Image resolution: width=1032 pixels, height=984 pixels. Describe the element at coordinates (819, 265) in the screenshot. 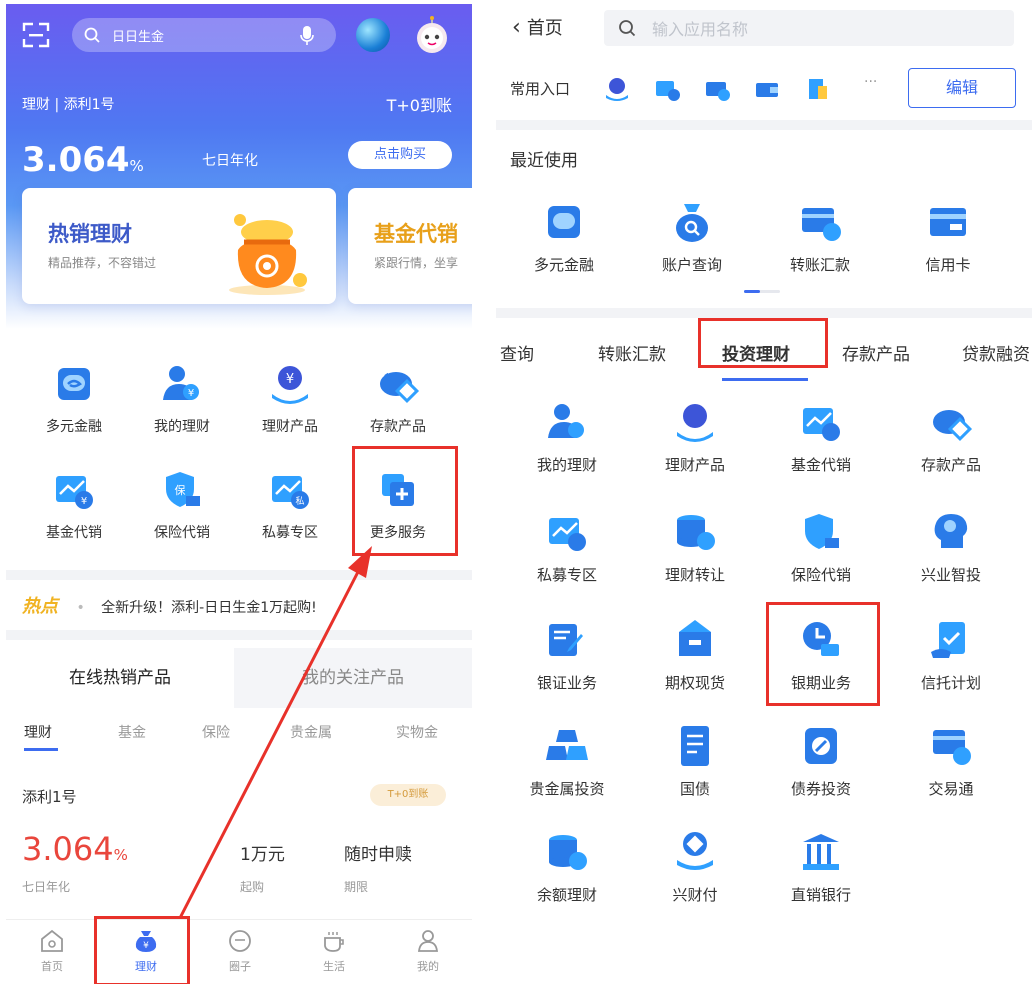

I see `recent-label: 转账汇款` at that location.